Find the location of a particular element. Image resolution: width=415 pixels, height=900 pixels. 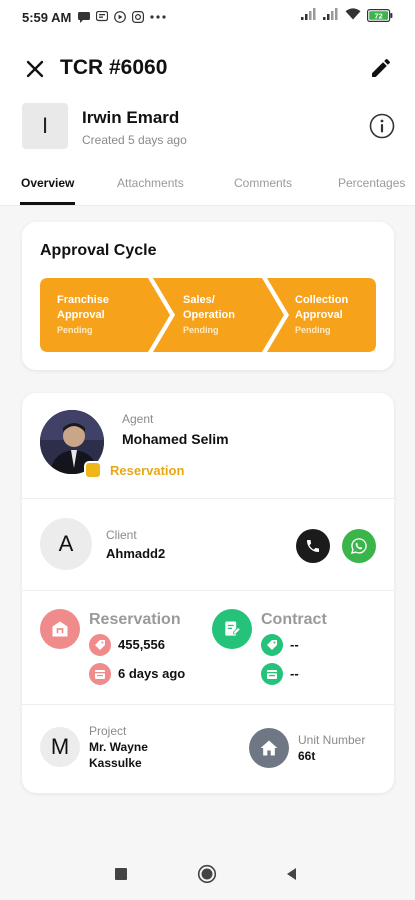

reservation-icon is located at coordinates (60, 629).